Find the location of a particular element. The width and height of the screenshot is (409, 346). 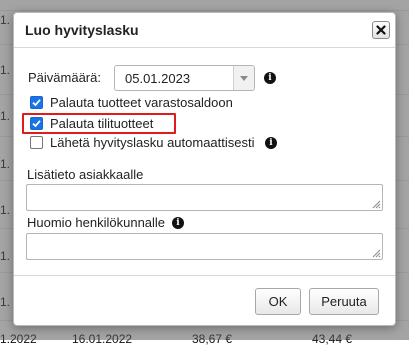

close-icon is located at coordinates (381, 30).